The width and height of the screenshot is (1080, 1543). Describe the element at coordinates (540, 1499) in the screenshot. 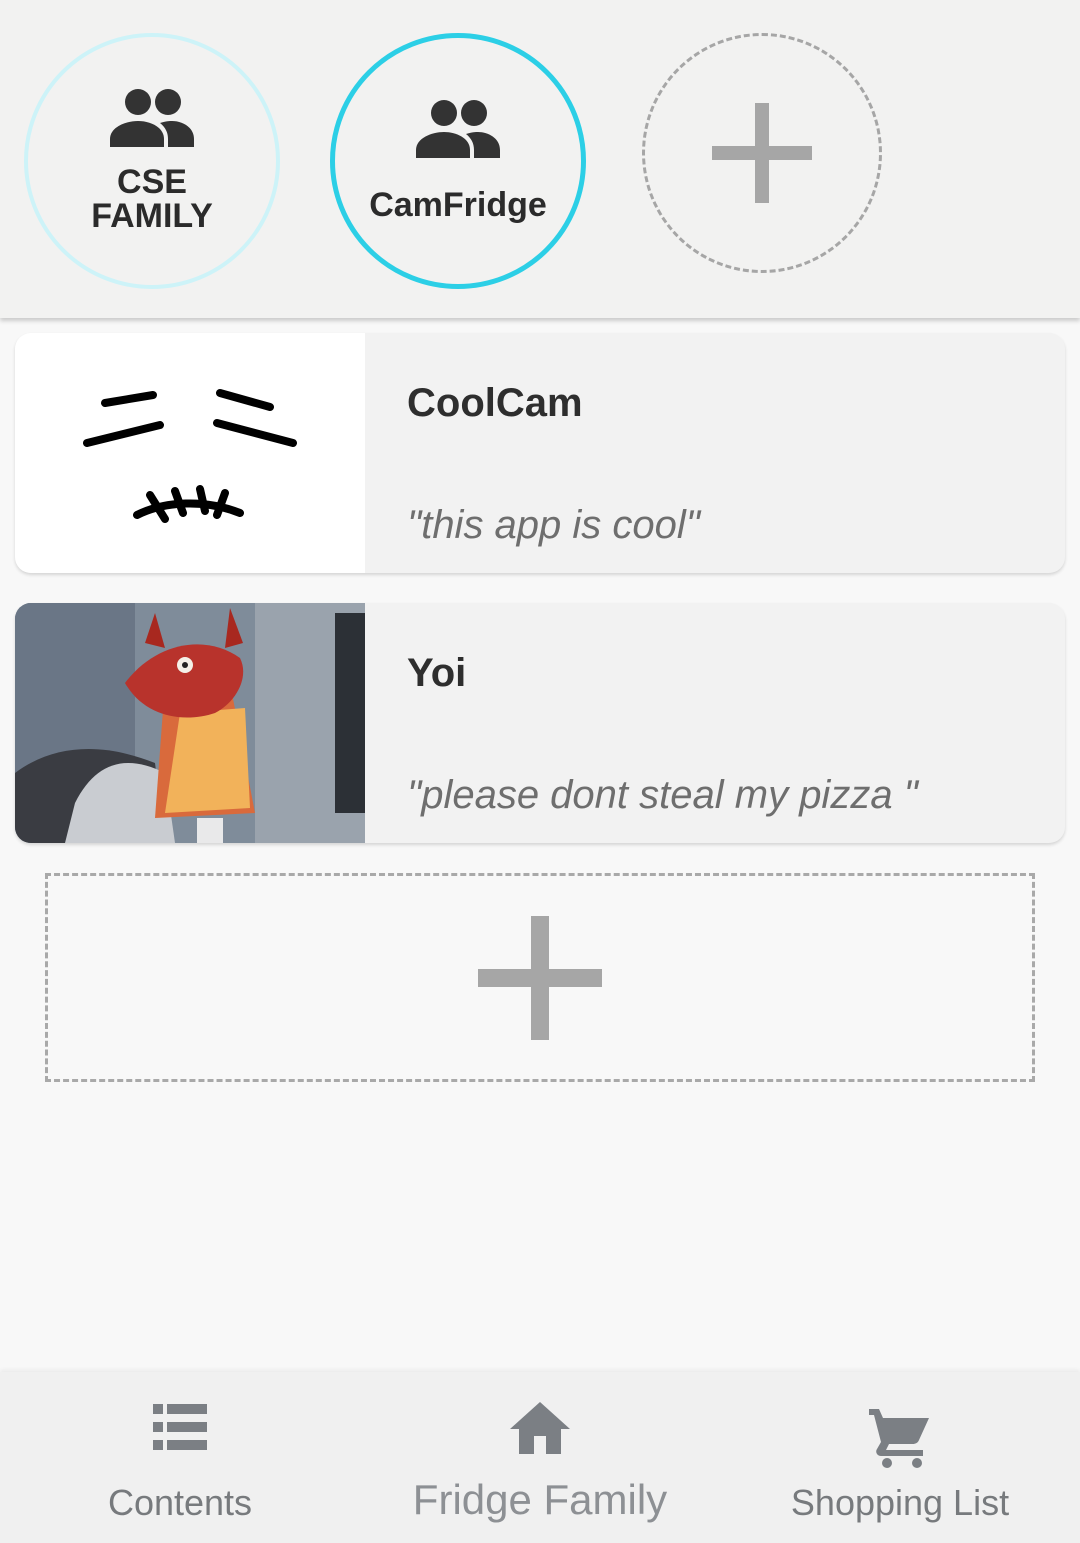

I see `nav-label: Fridge Family` at that location.